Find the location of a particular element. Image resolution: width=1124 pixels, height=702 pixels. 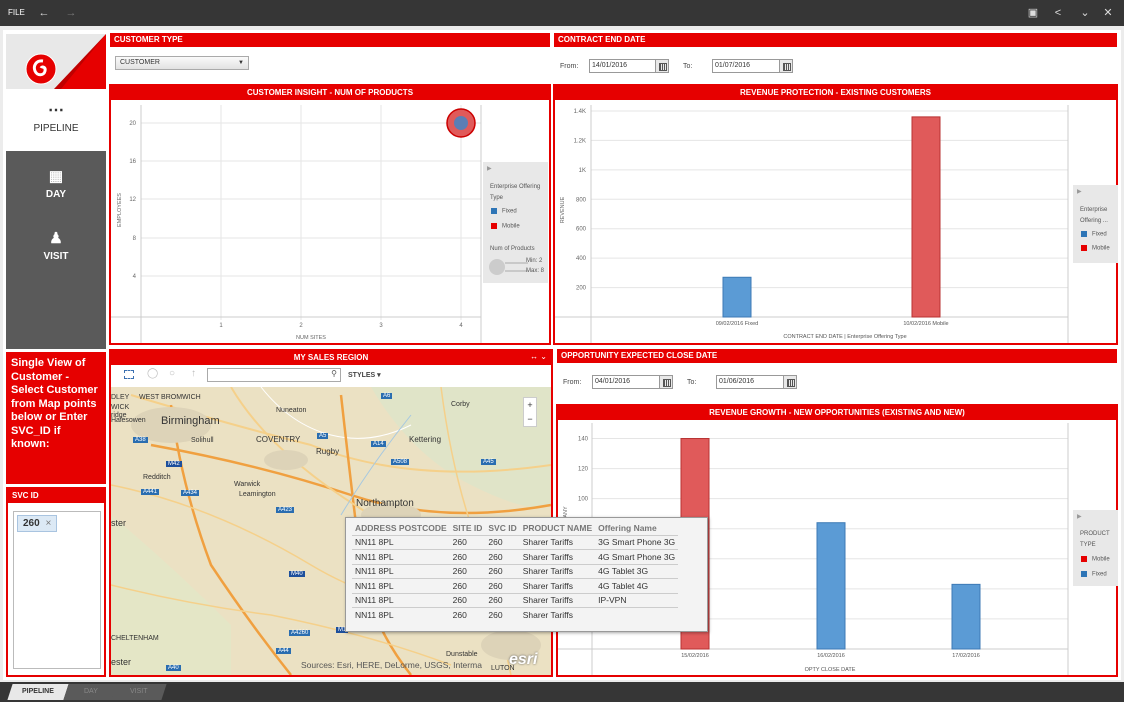

collapse-icon: ⌄ is located at coordinates (1085, 13).